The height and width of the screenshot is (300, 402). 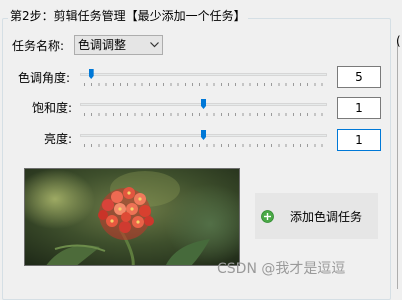 What do you see at coordinates (203, 104) in the screenshot?
I see `saturation-slider-thumb` at bounding box center [203, 104].